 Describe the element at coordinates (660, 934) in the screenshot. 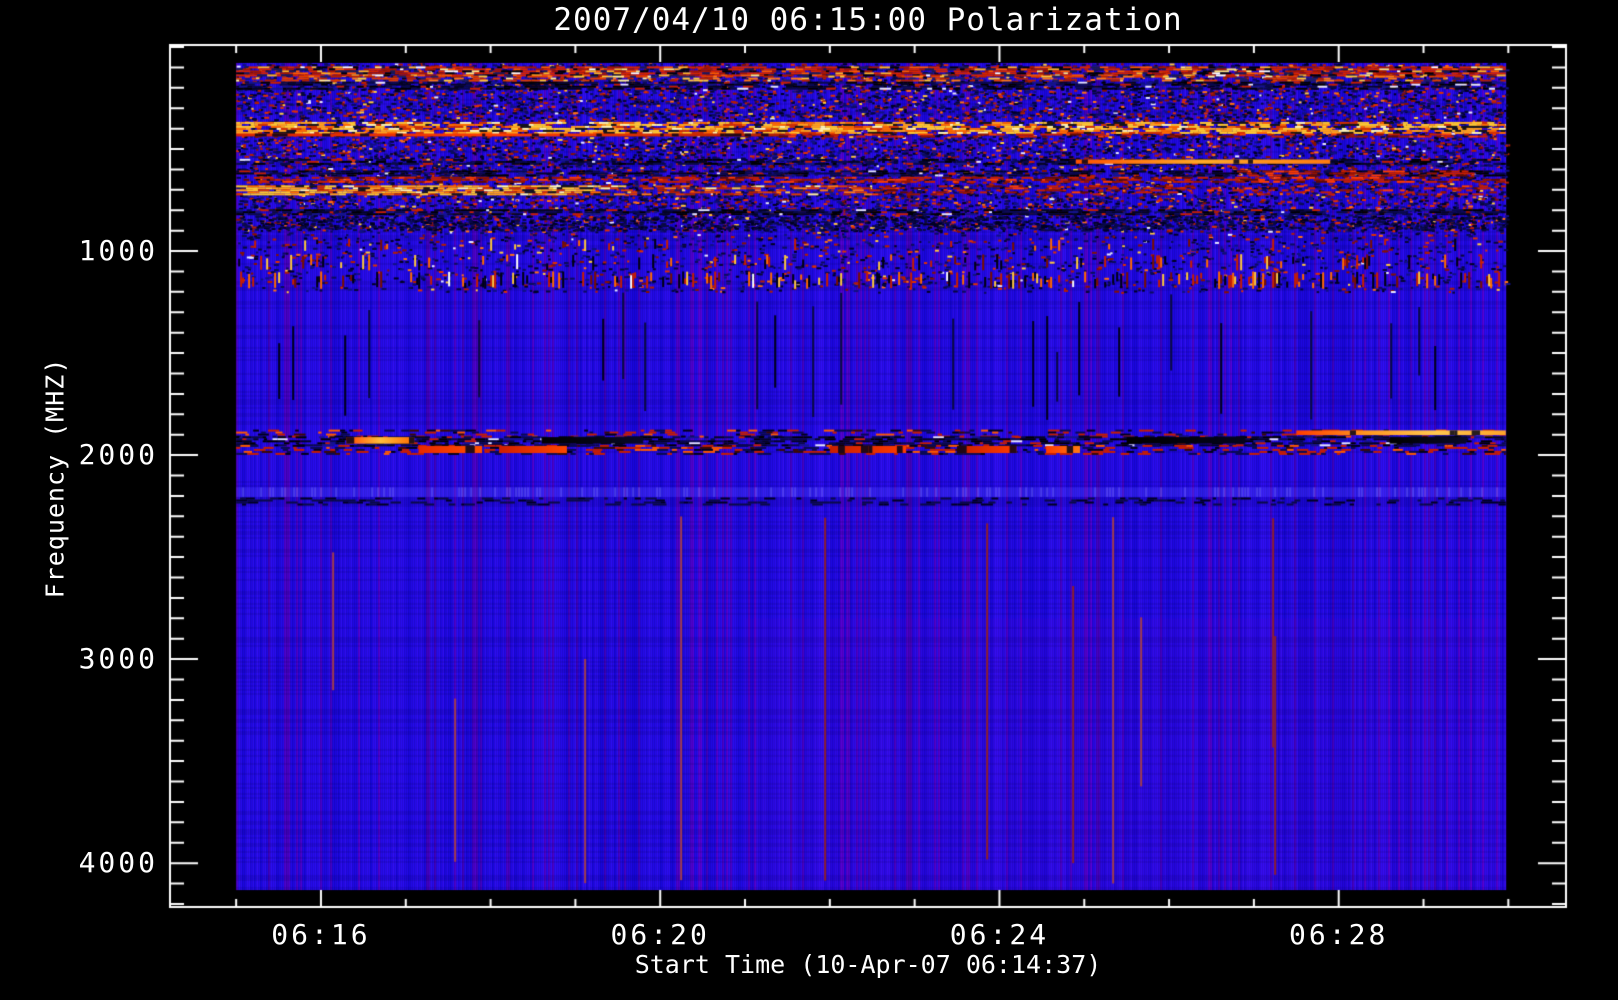

I see `x-tick-label: 06:20` at that location.